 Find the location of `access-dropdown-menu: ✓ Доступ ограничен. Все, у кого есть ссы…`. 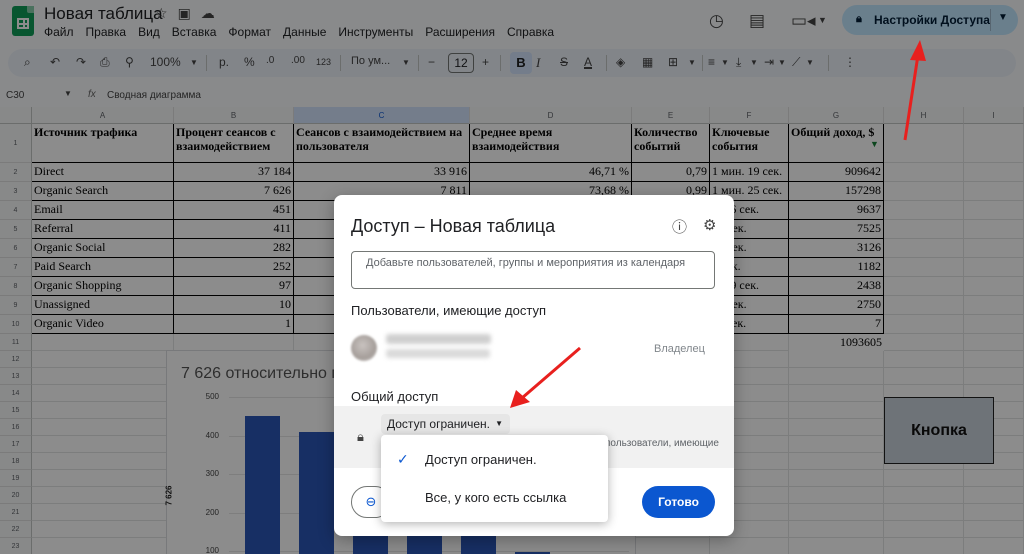

access-dropdown-menu: ✓ Доступ ограничен. Все, у кого есть ссы… is located at coordinates (494, 478).